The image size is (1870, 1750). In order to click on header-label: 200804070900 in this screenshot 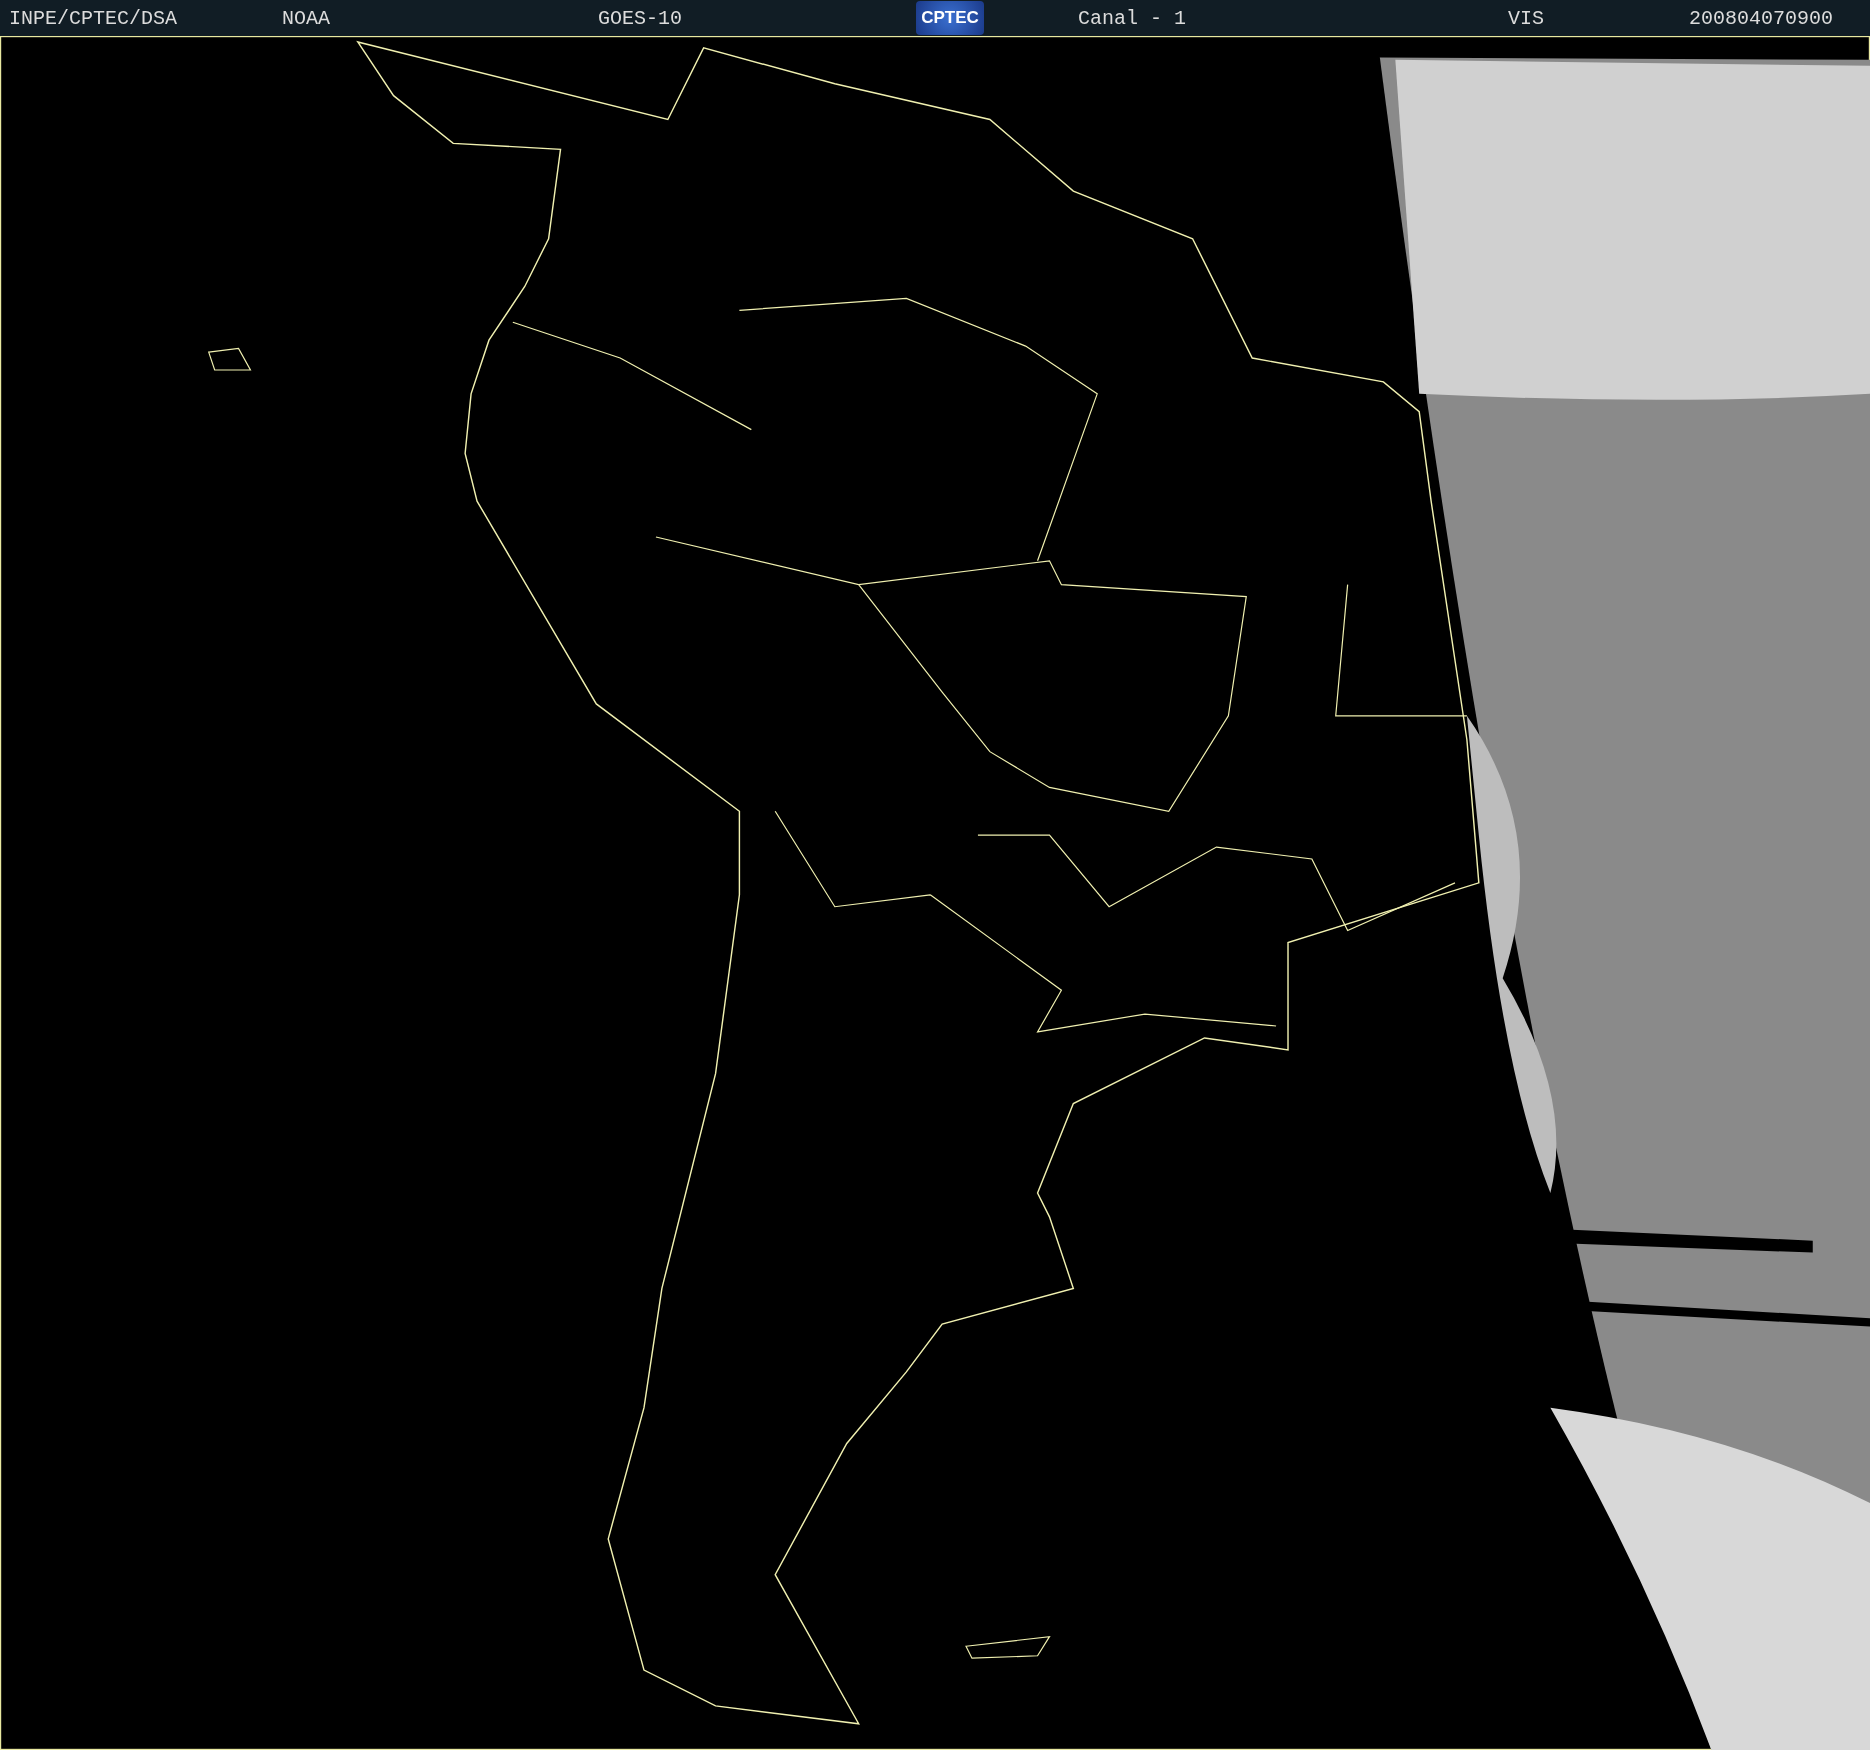, I will do `click(1762, 18)`.